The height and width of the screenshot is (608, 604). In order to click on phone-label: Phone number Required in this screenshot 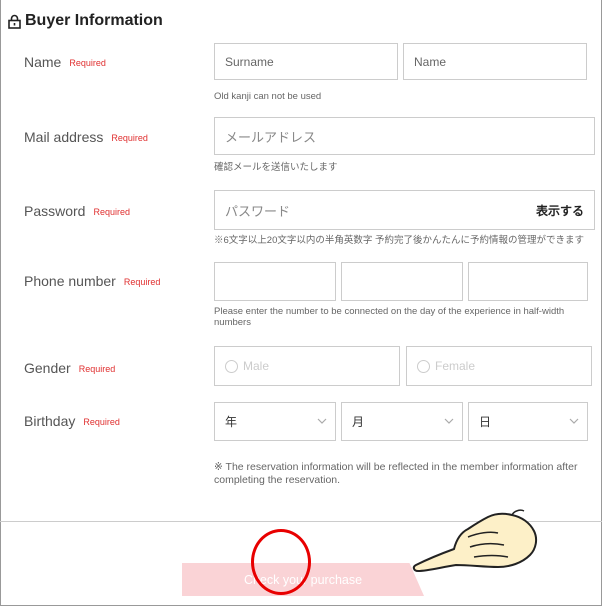, I will do `click(92, 281)`.